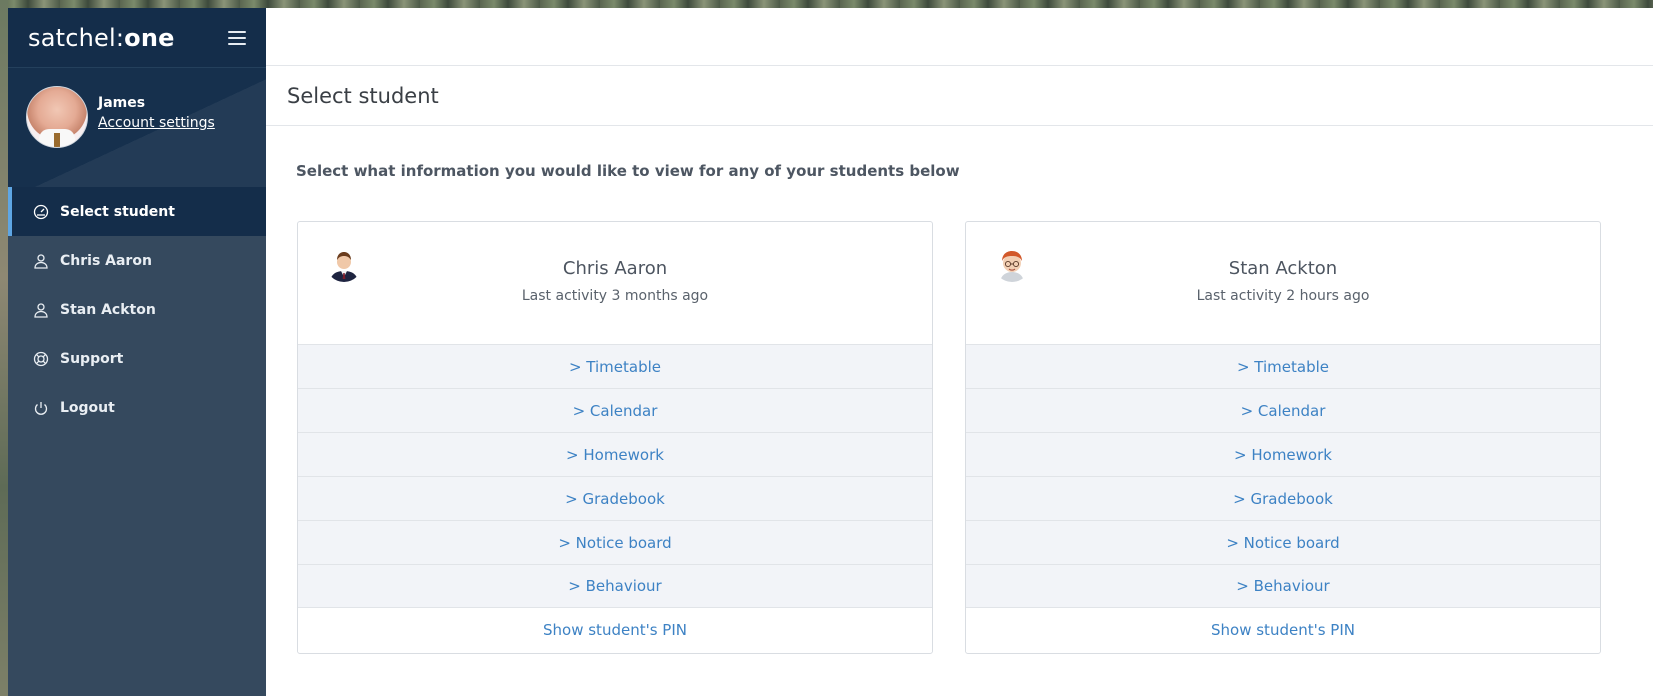 This screenshot has width=1653, height=696. I want to click on profile-name: James, so click(122, 103).